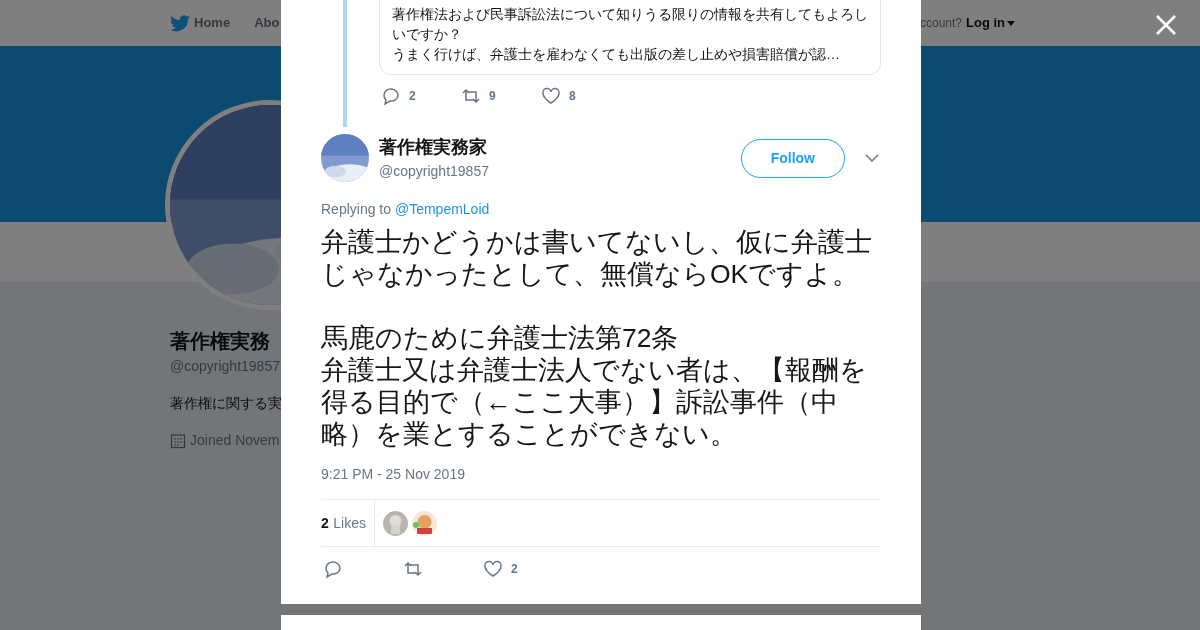  Describe the element at coordinates (572, 96) in the screenshot. I see `action-count: 8` at that location.